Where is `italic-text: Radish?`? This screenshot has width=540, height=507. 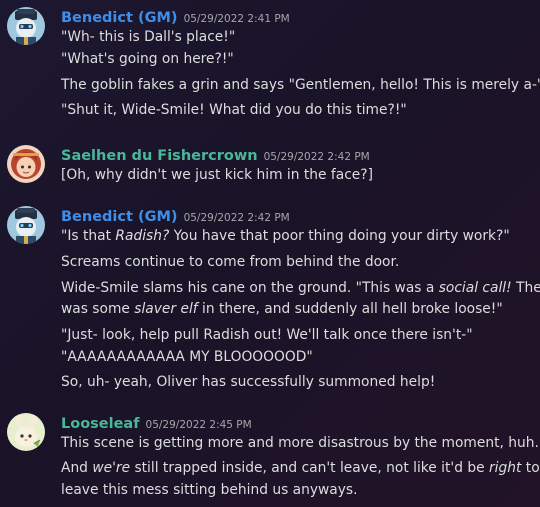 italic-text: Radish? is located at coordinates (142, 236).